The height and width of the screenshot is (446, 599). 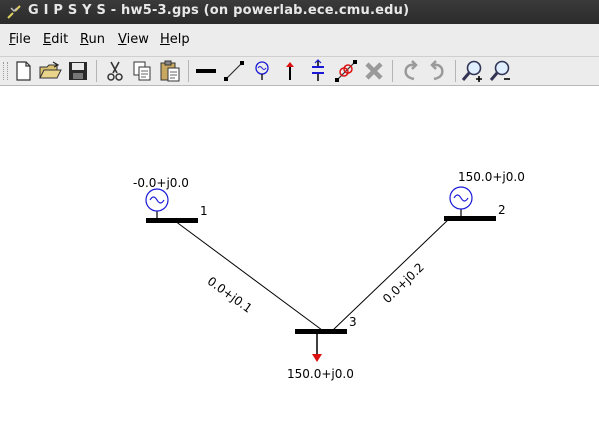 What do you see at coordinates (204, 211) in the screenshot?
I see `bus-1-label: 1` at bounding box center [204, 211].